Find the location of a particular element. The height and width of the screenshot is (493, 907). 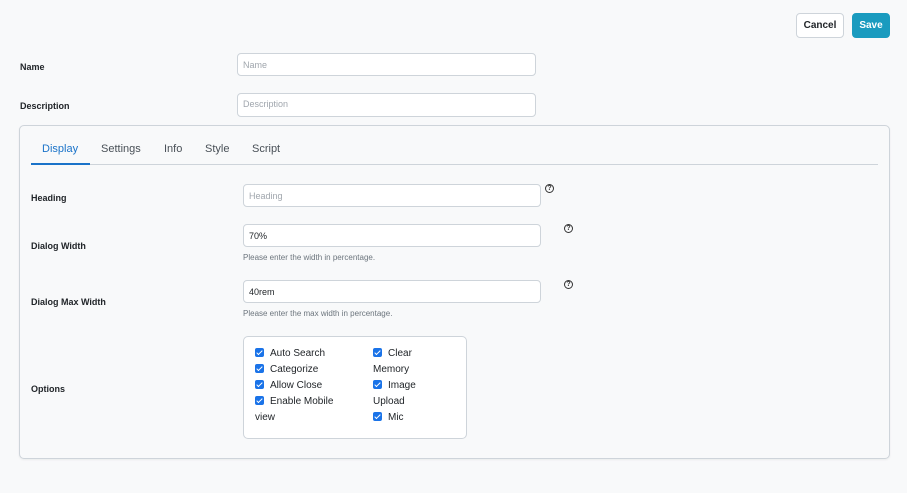

name-label: Name is located at coordinates (32, 67).